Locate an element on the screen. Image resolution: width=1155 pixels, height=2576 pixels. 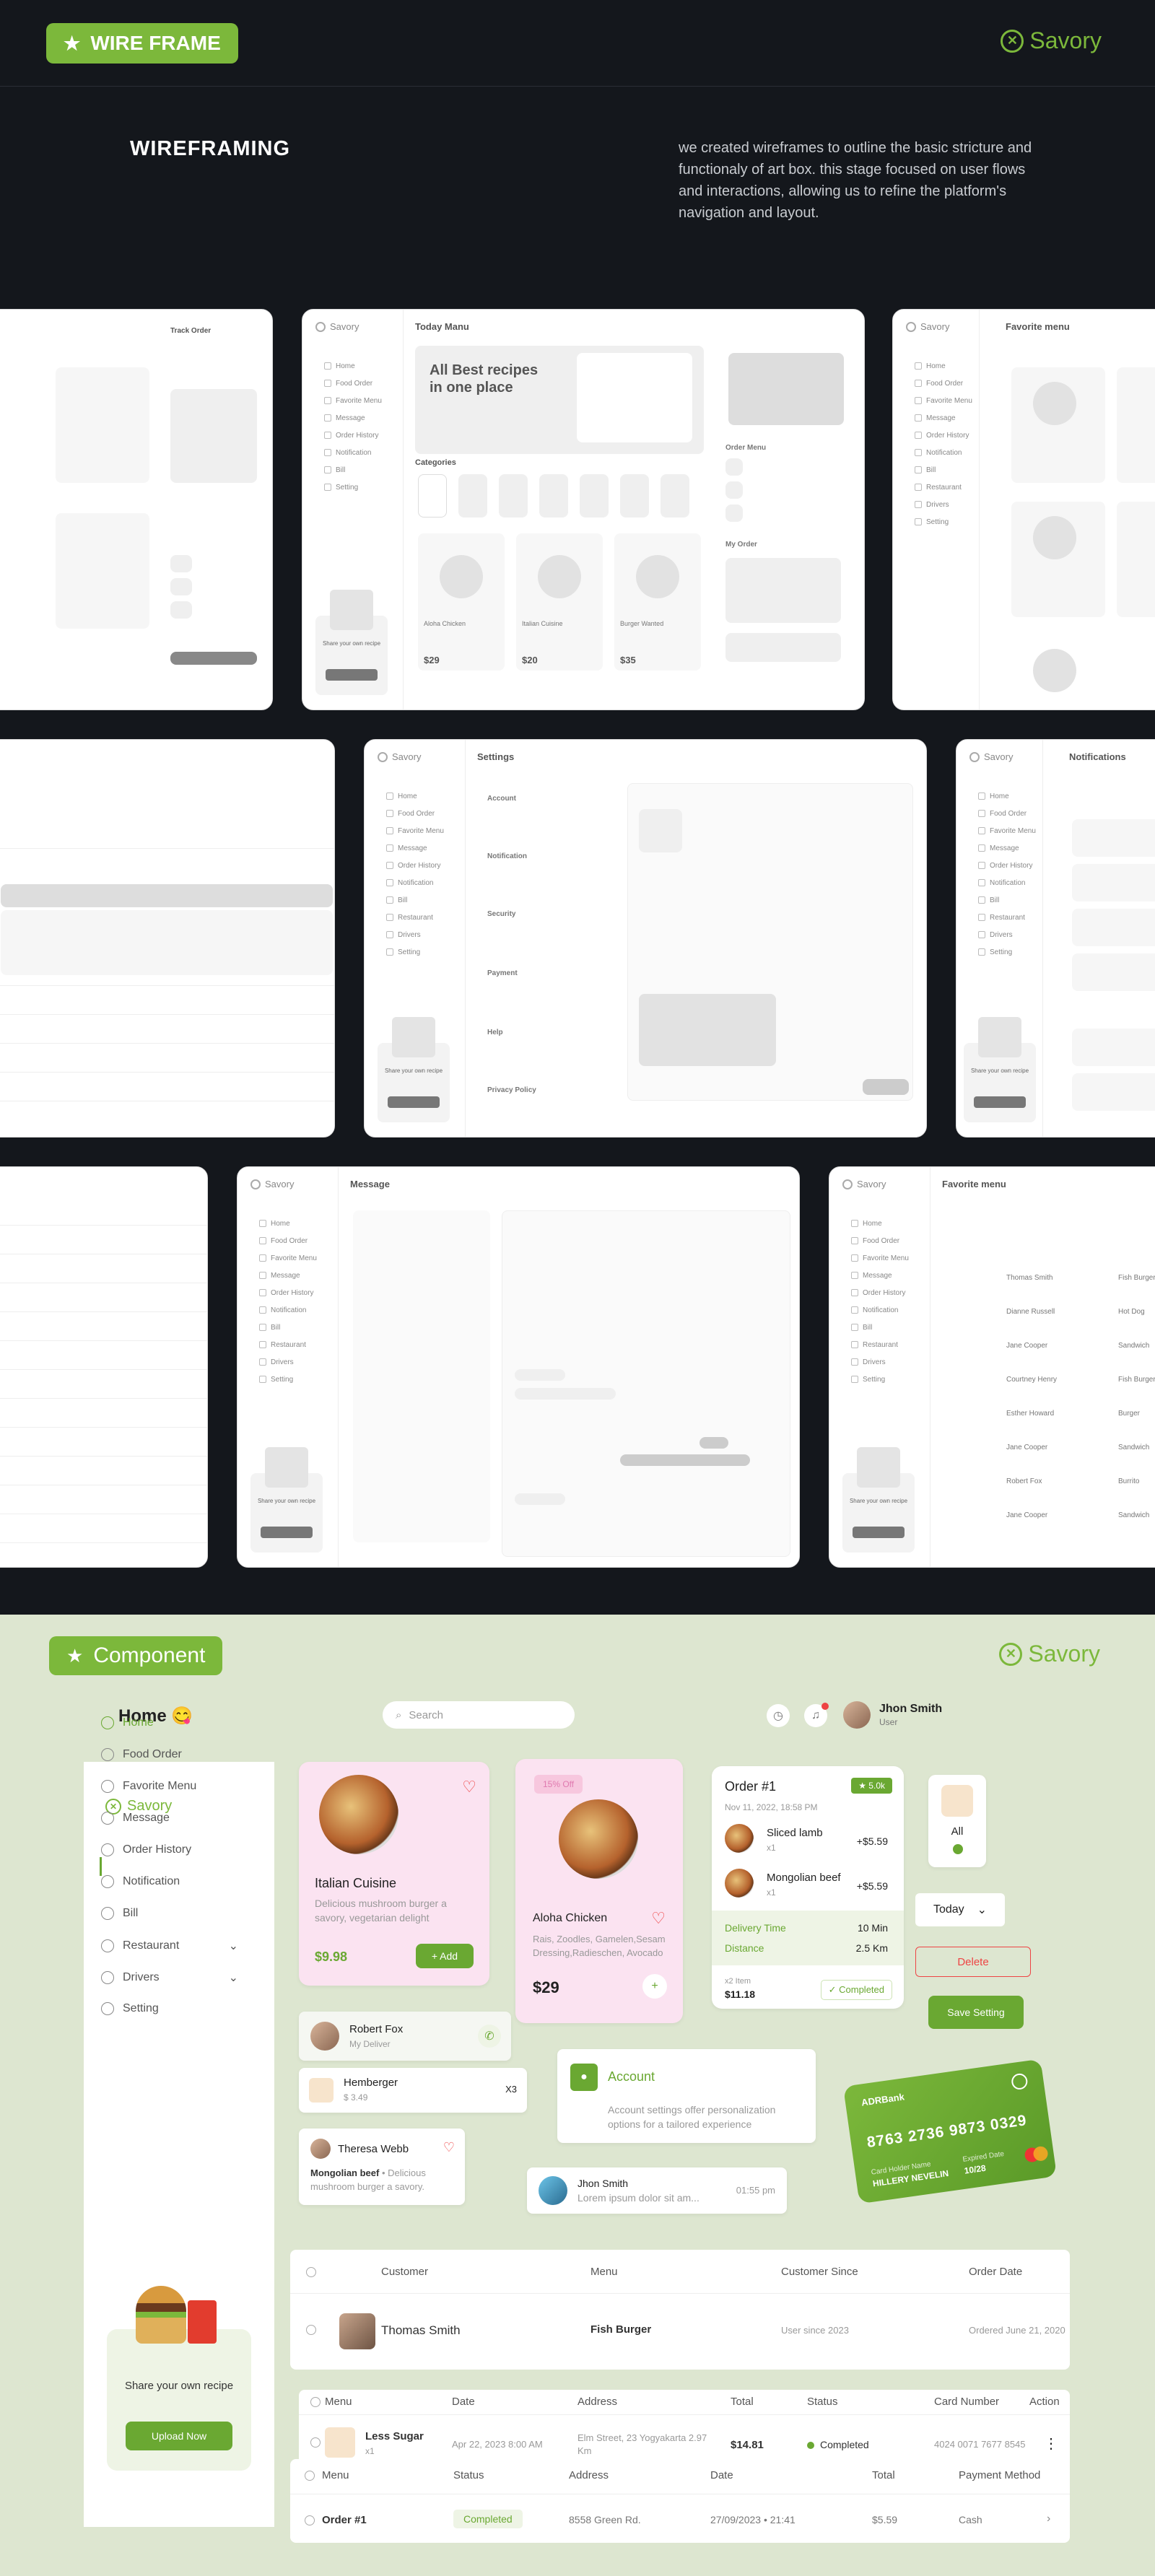
status-badge: Completed is located at coordinates (488, 2519).